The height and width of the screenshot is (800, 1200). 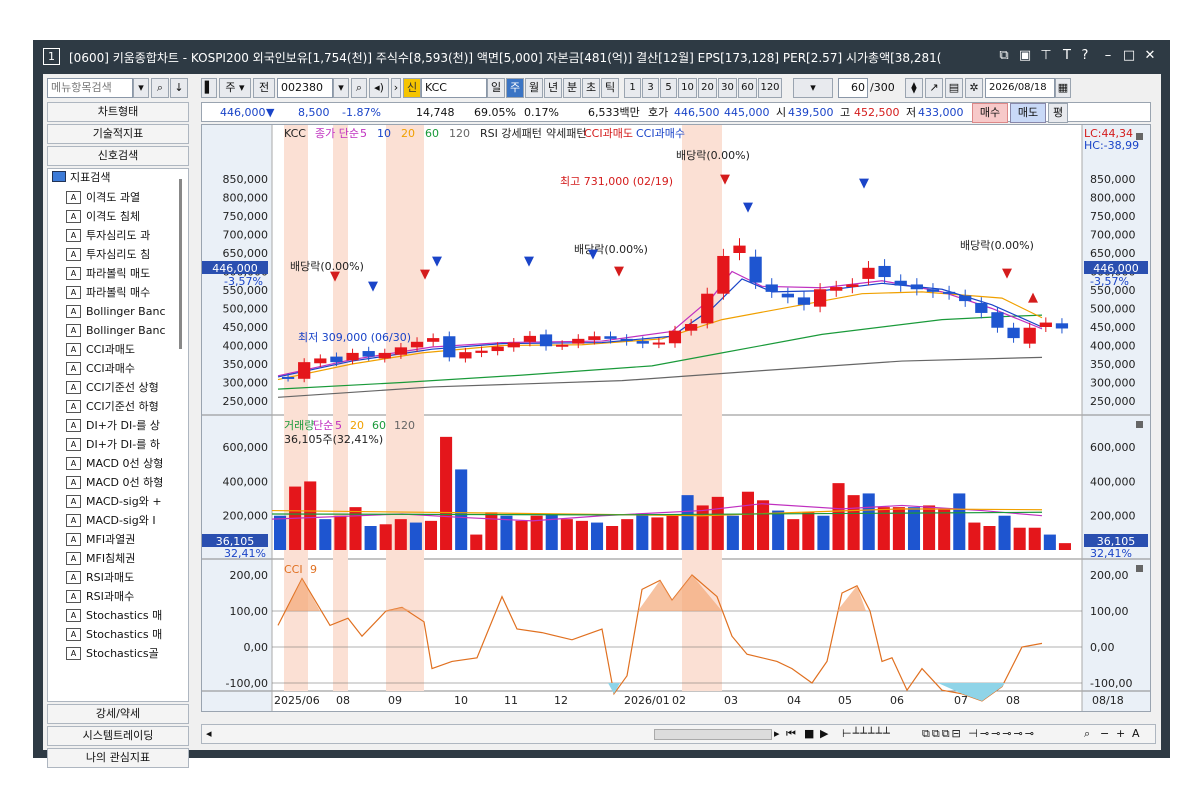 I want to click on indicator-item: DI+가 DI-를 하, so click(x=130, y=445).